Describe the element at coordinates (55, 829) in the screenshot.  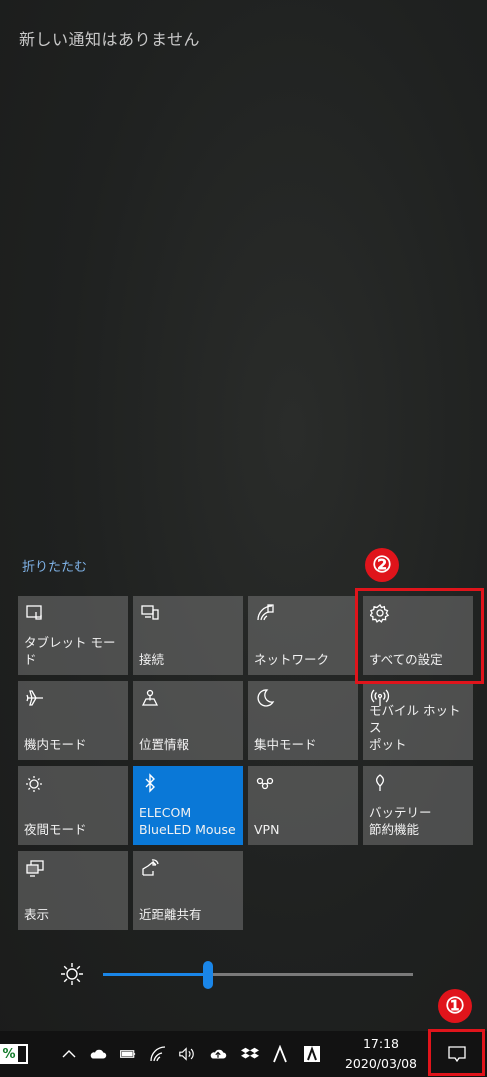
I see `tile-label: 夜間モード` at that location.